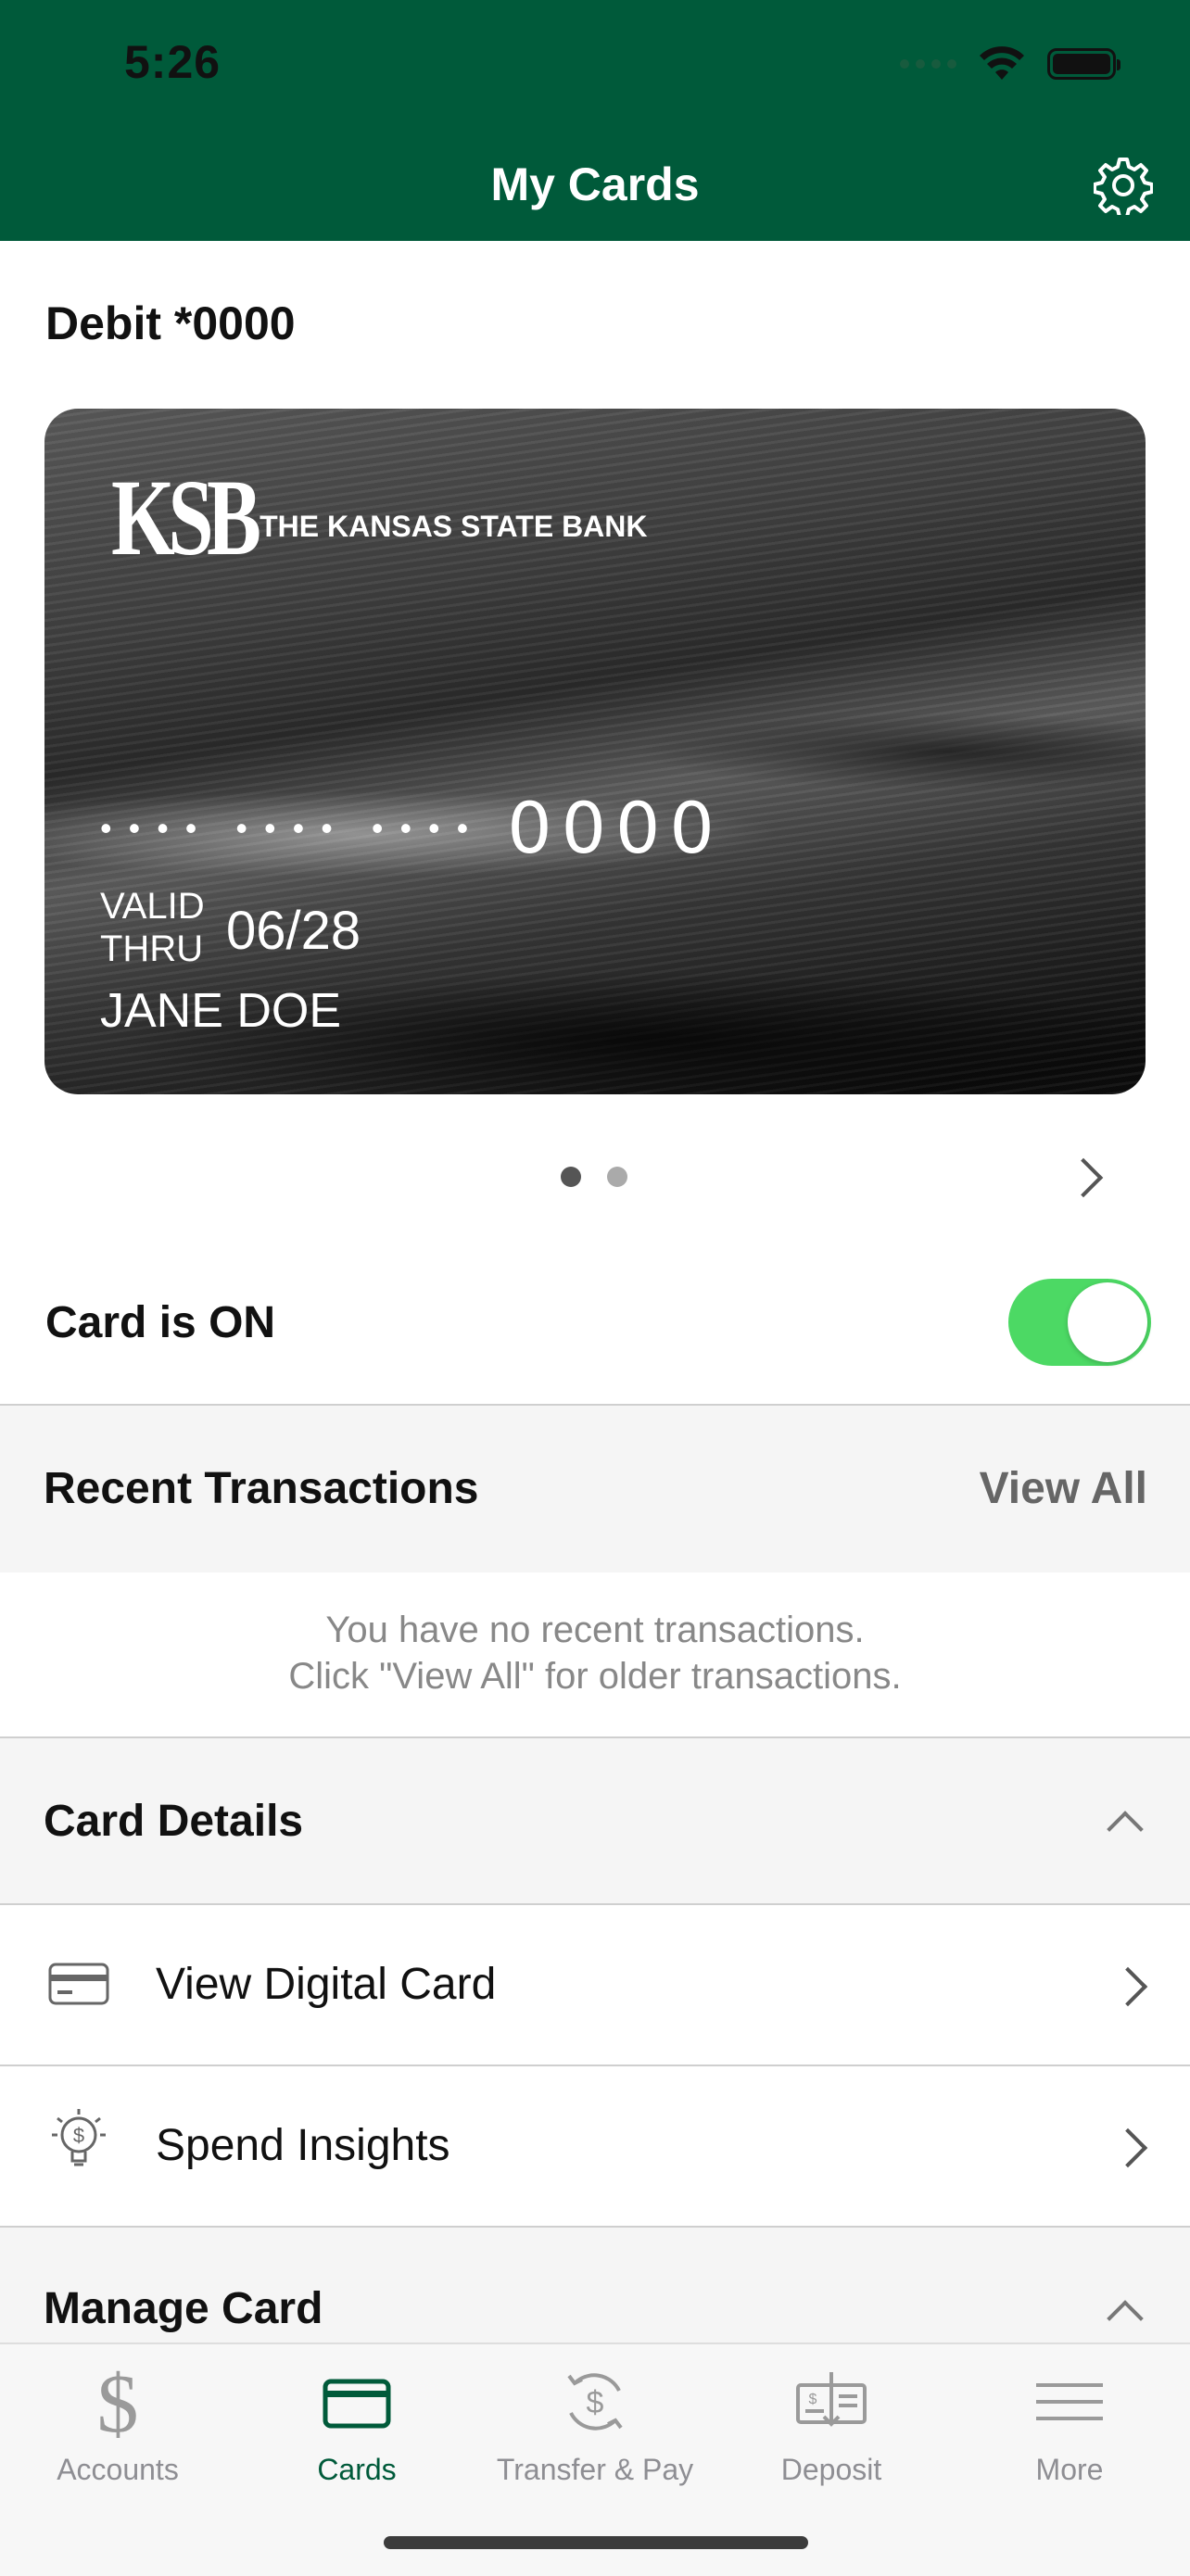 The height and width of the screenshot is (2576, 1190). What do you see at coordinates (186, 517) in the screenshot?
I see `logo-mark: KSB` at bounding box center [186, 517].